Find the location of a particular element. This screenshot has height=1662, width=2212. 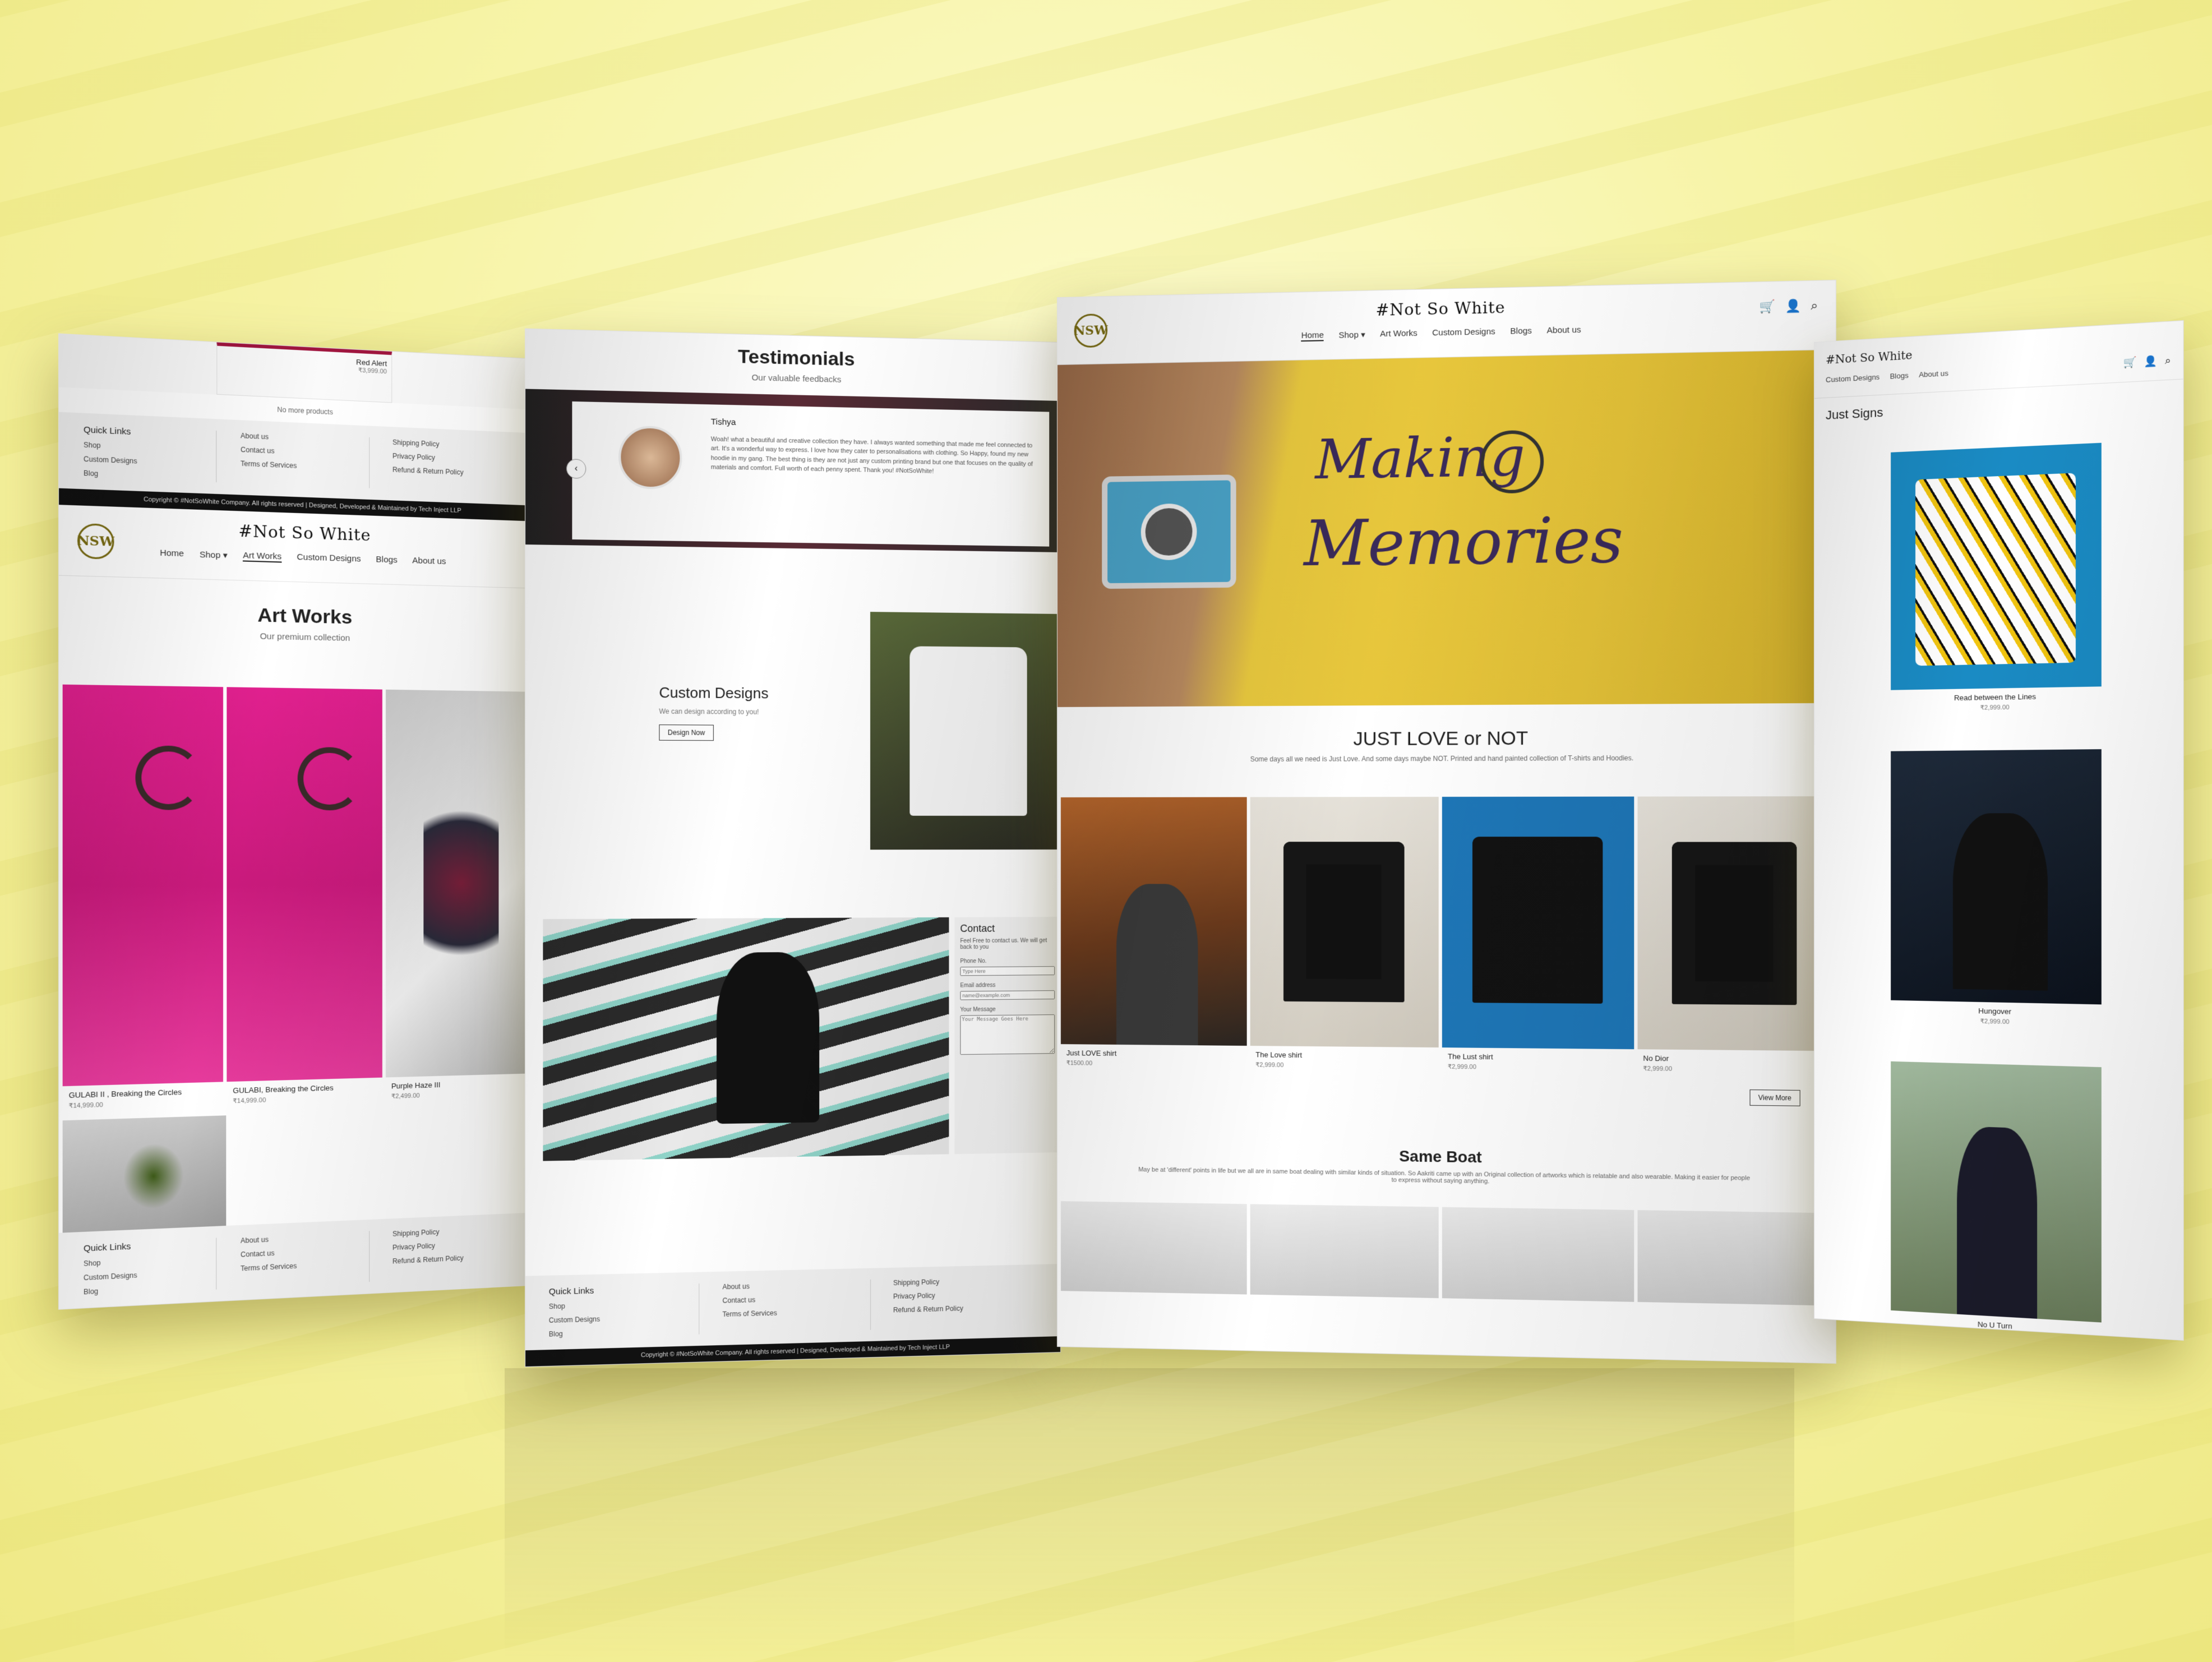

phone-input is located at coordinates (1008, 971).